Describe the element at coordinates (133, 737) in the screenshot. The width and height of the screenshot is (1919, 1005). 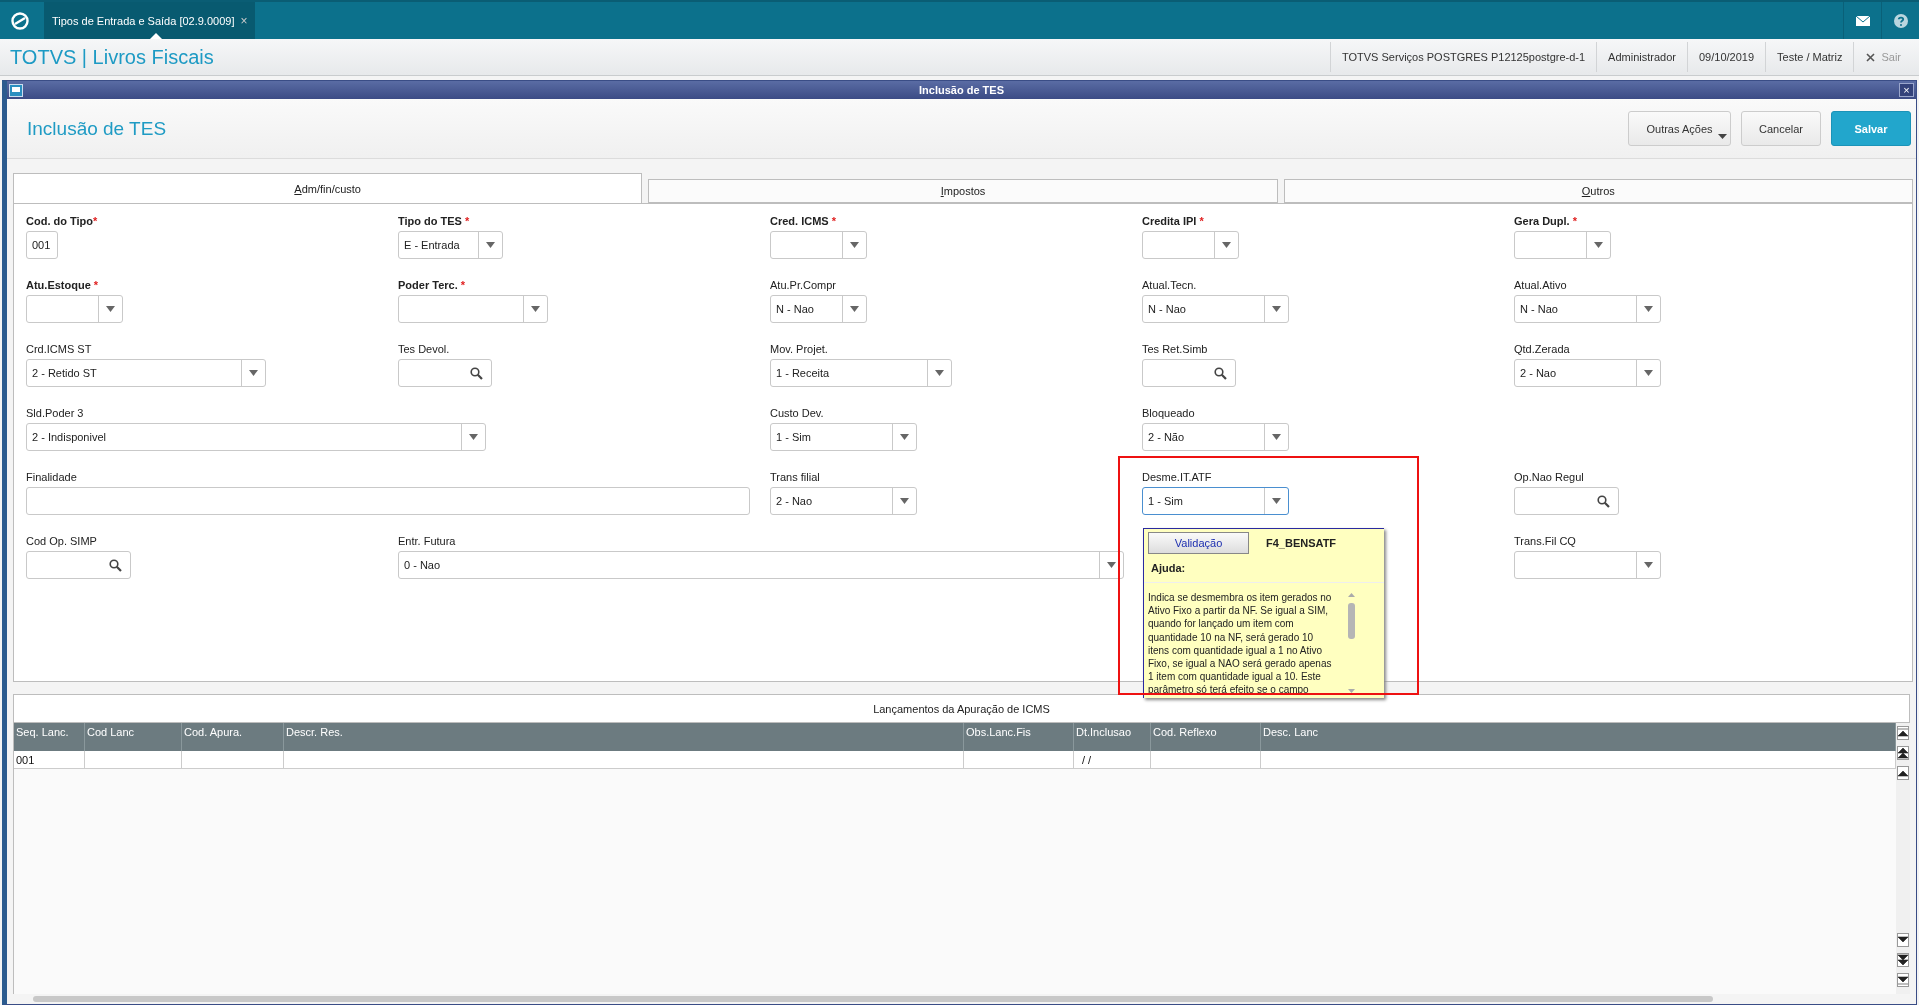
I see `column-header: Cod Lanc` at that location.